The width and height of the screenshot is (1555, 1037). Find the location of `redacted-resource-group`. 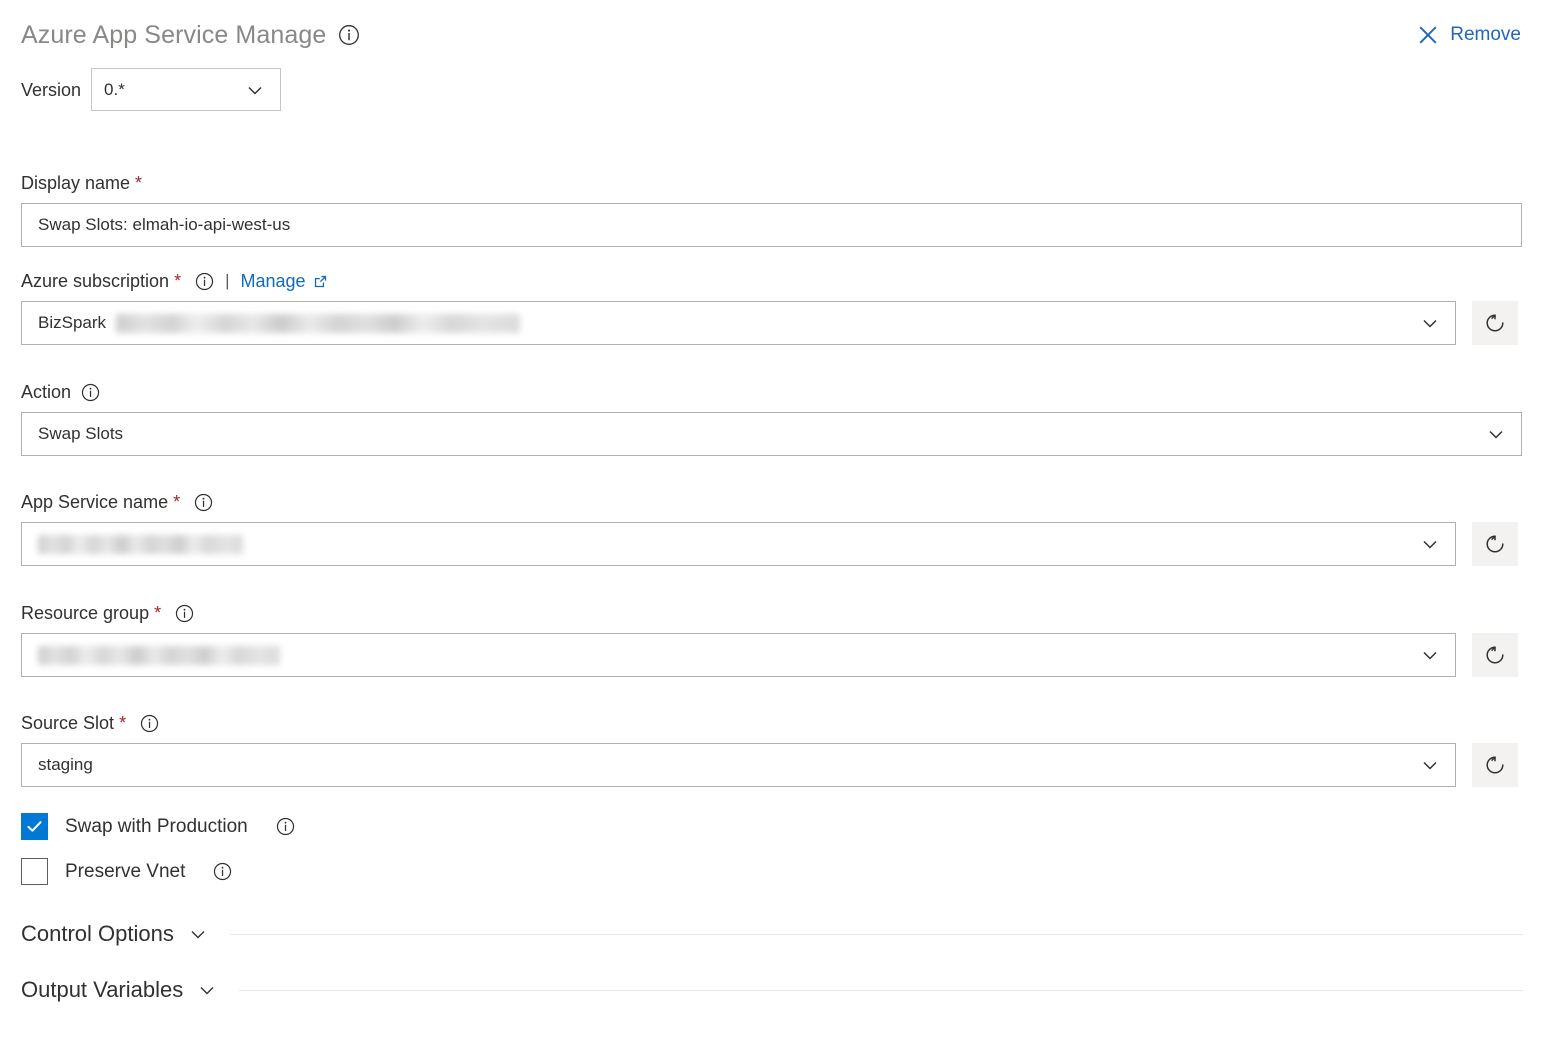

redacted-resource-group is located at coordinates (159, 655).